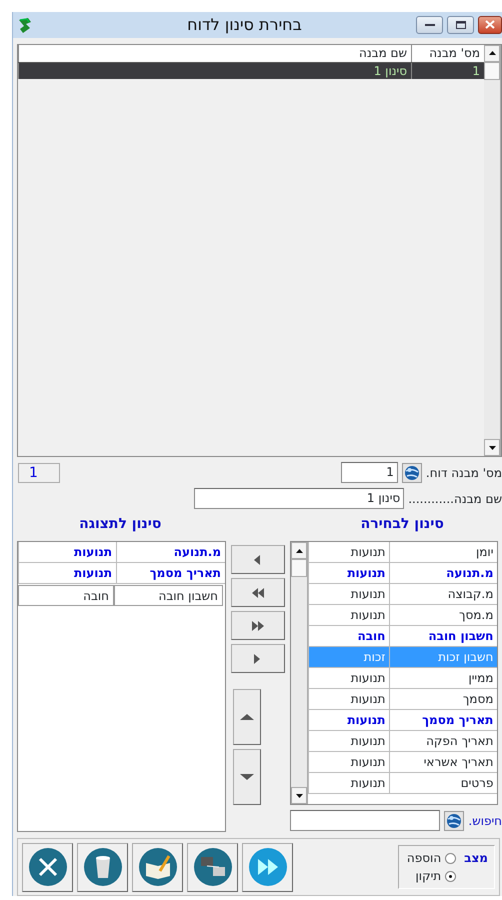 The image size is (502, 900). I want to click on maximize-icon, so click(461, 24).